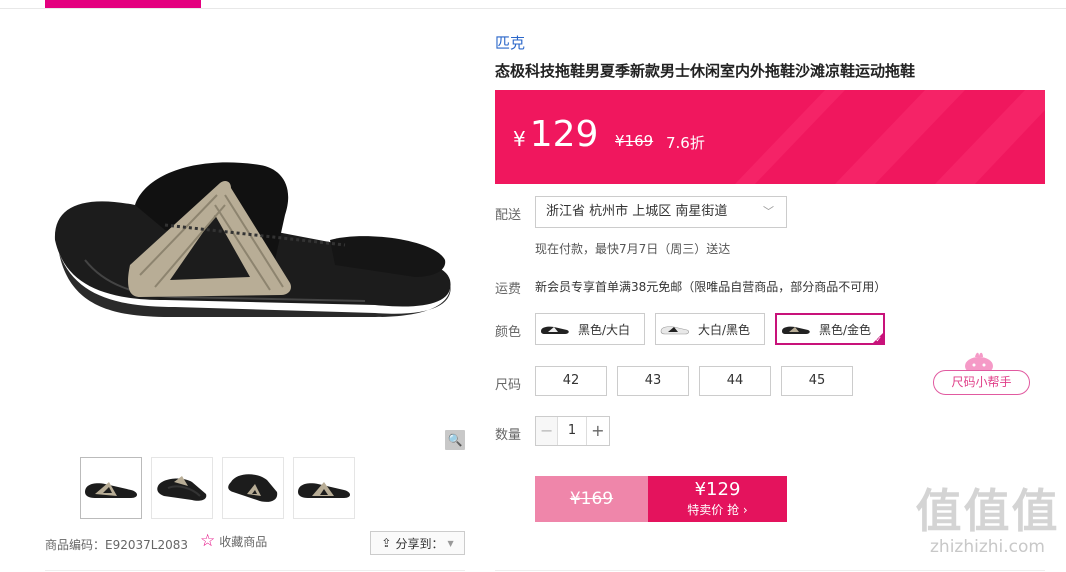  Describe the element at coordinates (508, 289) in the screenshot. I see `shipping-label: 运费` at that location.